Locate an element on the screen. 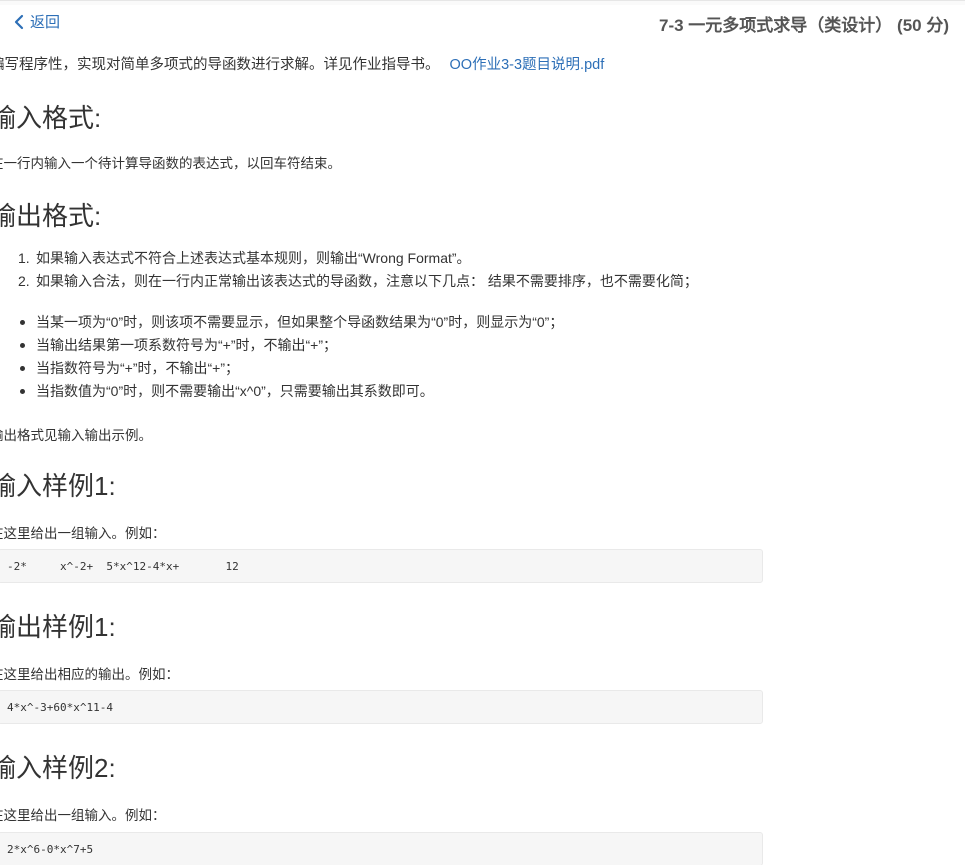 This screenshot has width=965, height=865. page-header: 返回 7-3 一元多项式求导（类设计） (50 分) is located at coordinates (482, 22).